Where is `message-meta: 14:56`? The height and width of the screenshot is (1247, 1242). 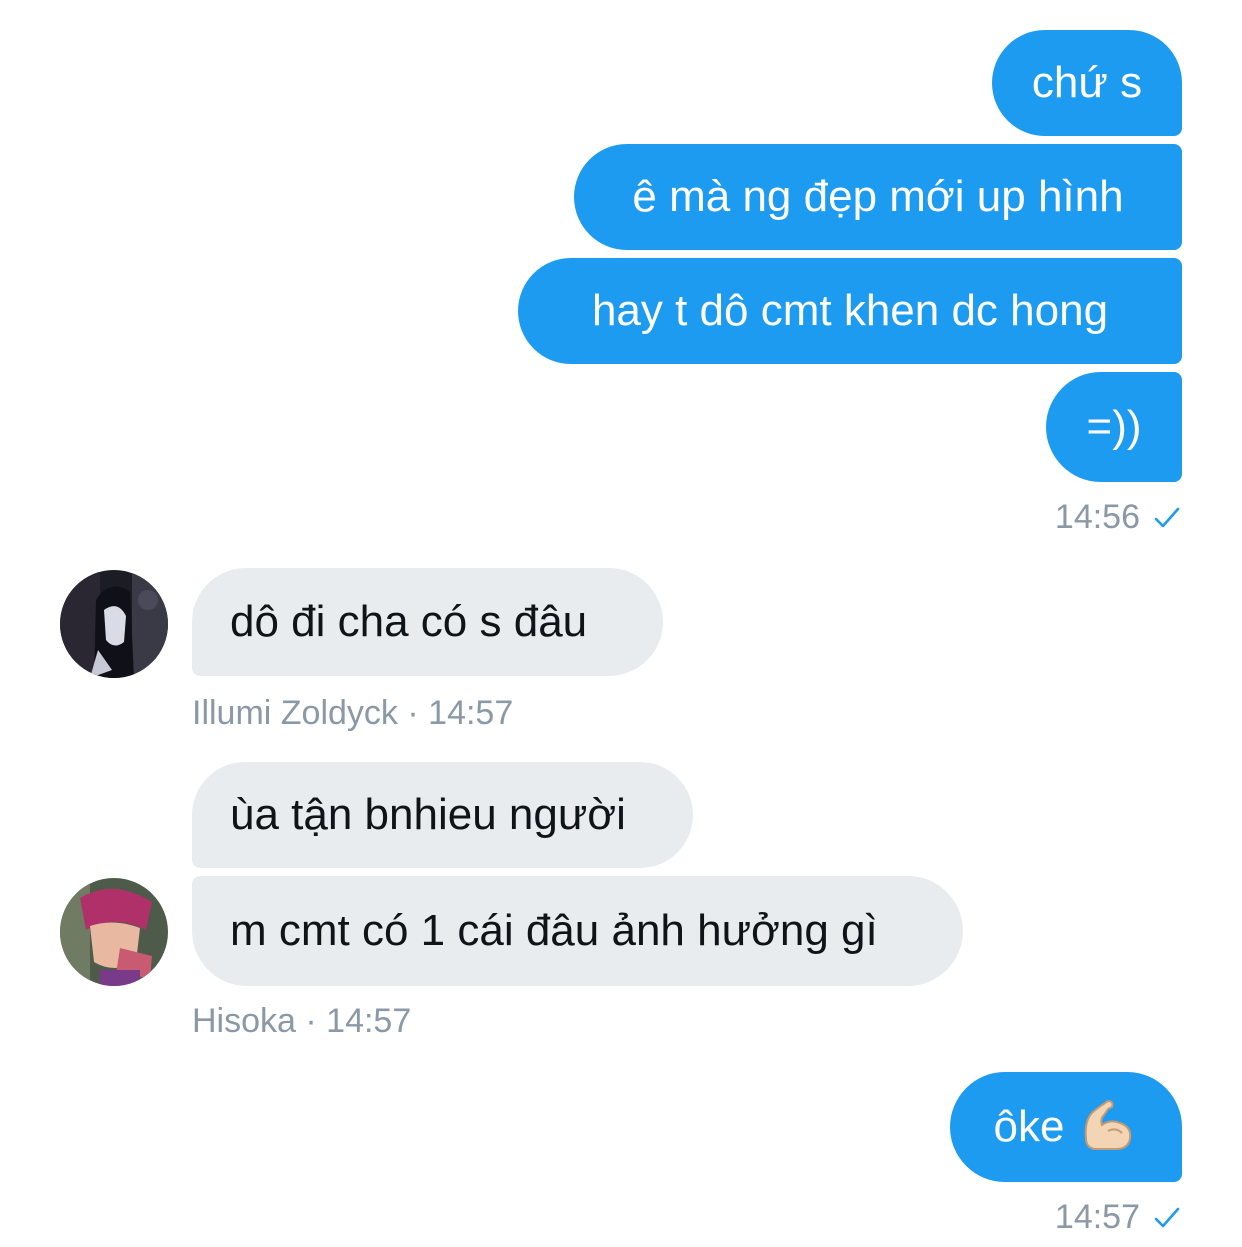 message-meta: 14:56 is located at coordinates (1118, 517).